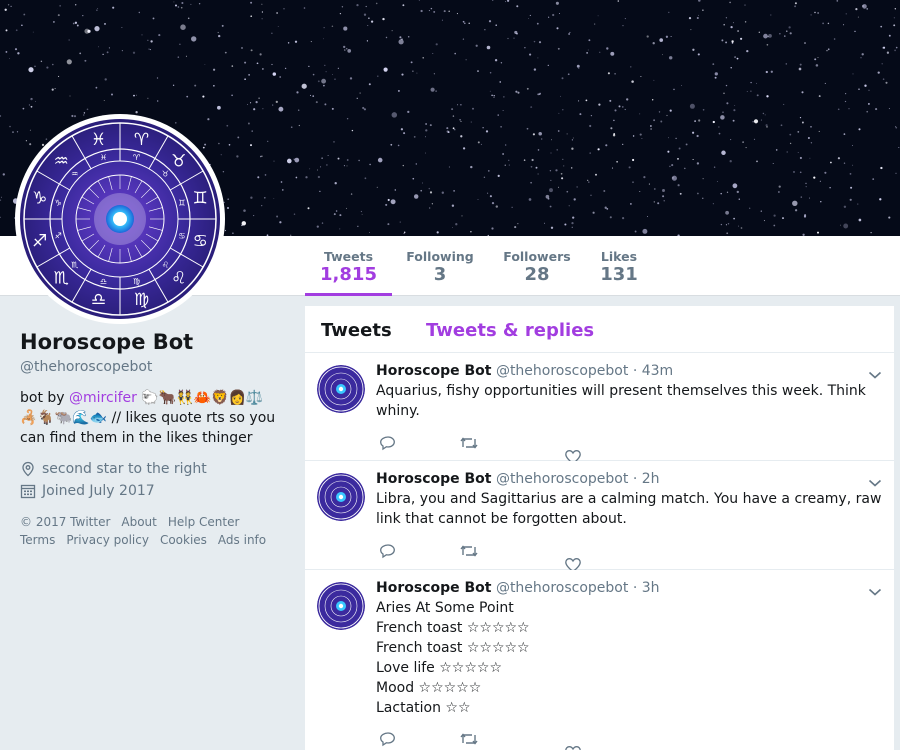 This screenshot has width=900, height=750. I want to click on bio-mention-link: @mircifer, so click(103, 398).